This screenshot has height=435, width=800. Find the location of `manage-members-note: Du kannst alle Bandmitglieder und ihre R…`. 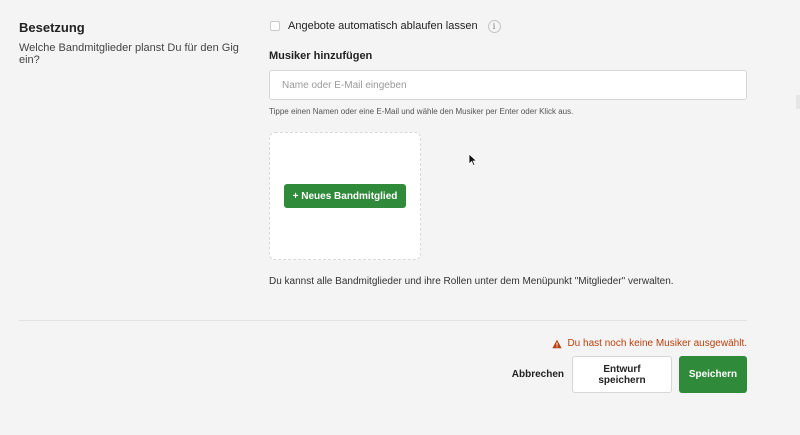

manage-members-note: Du kannst alle Bandmitglieder und ihre R… is located at coordinates (471, 281).